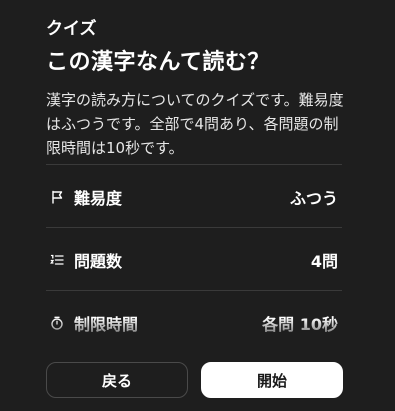  I want to click on detail-row-question-count: 問題数 4問, so click(194, 258).